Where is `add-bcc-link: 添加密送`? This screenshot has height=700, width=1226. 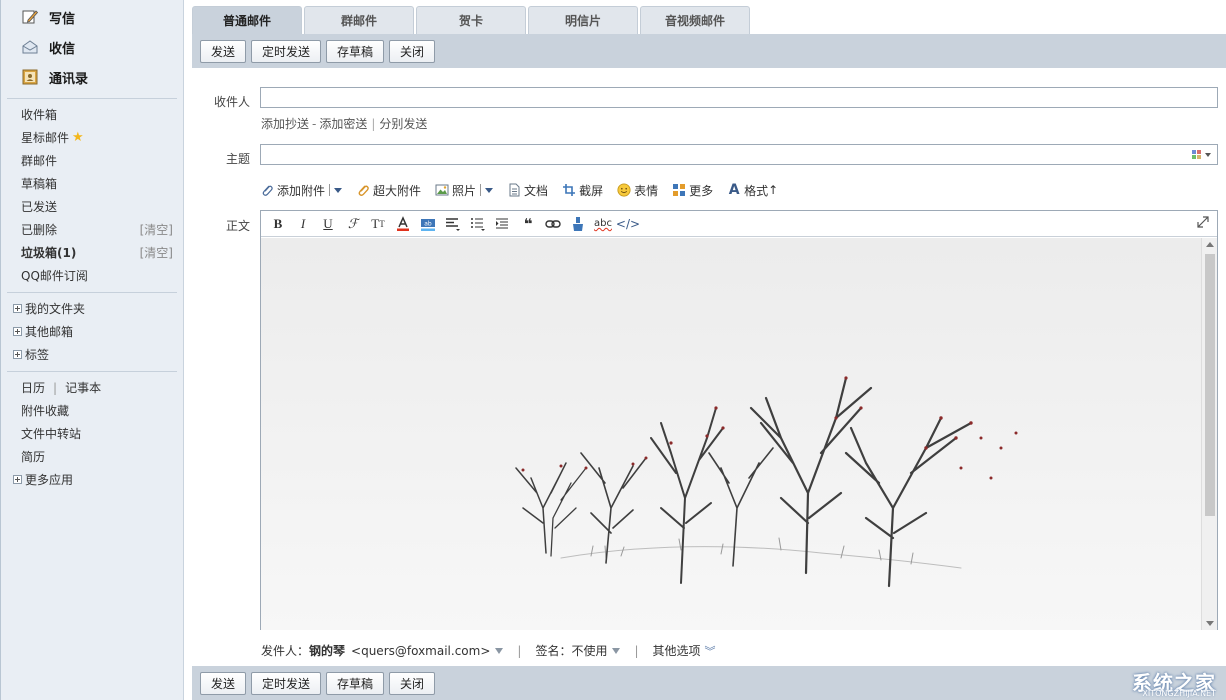 add-bcc-link: 添加密送 is located at coordinates (343, 124).